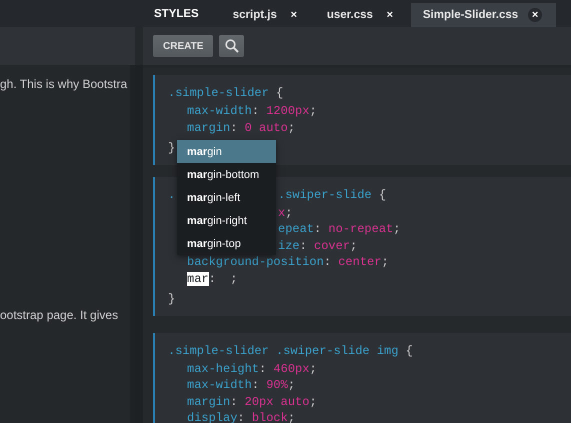 This screenshot has height=423, width=571. Describe the element at coordinates (64, 84) in the screenshot. I see `text-line: gh. This is why Bootstra` at that location.